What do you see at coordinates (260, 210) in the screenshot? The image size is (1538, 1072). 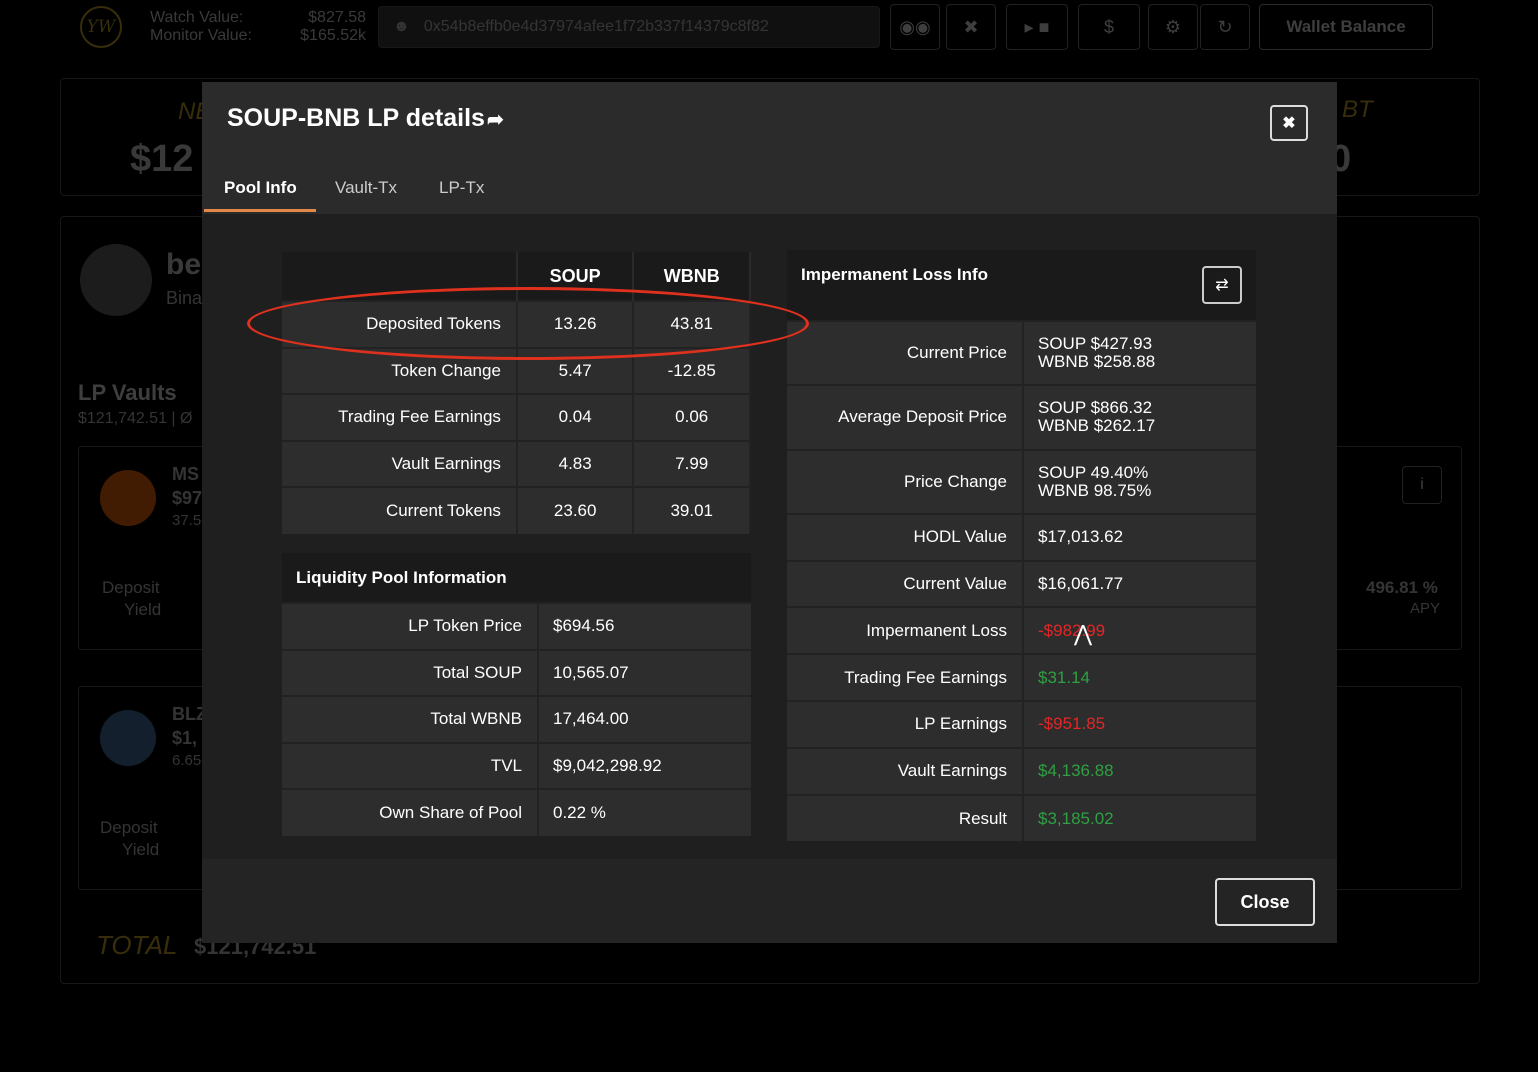 I see `active-tab-indicator` at bounding box center [260, 210].